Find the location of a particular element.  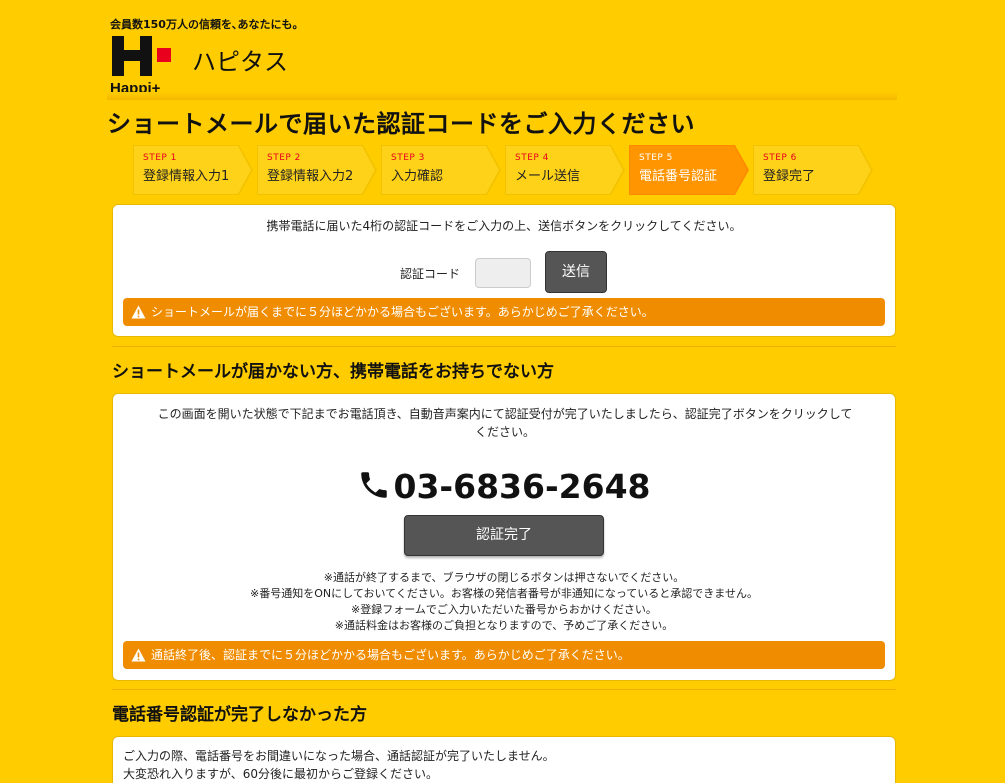

phone-number-display: 03-6836-2648 is located at coordinates (504, 486).